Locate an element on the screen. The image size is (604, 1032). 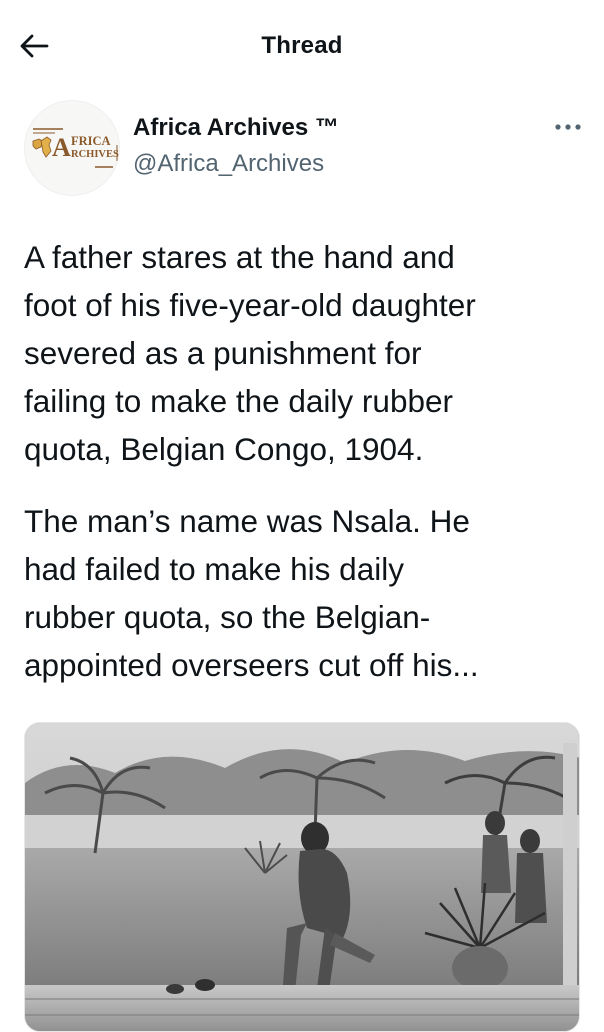
avatar: A FRICA RCHIVES is located at coordinates (72, 148).